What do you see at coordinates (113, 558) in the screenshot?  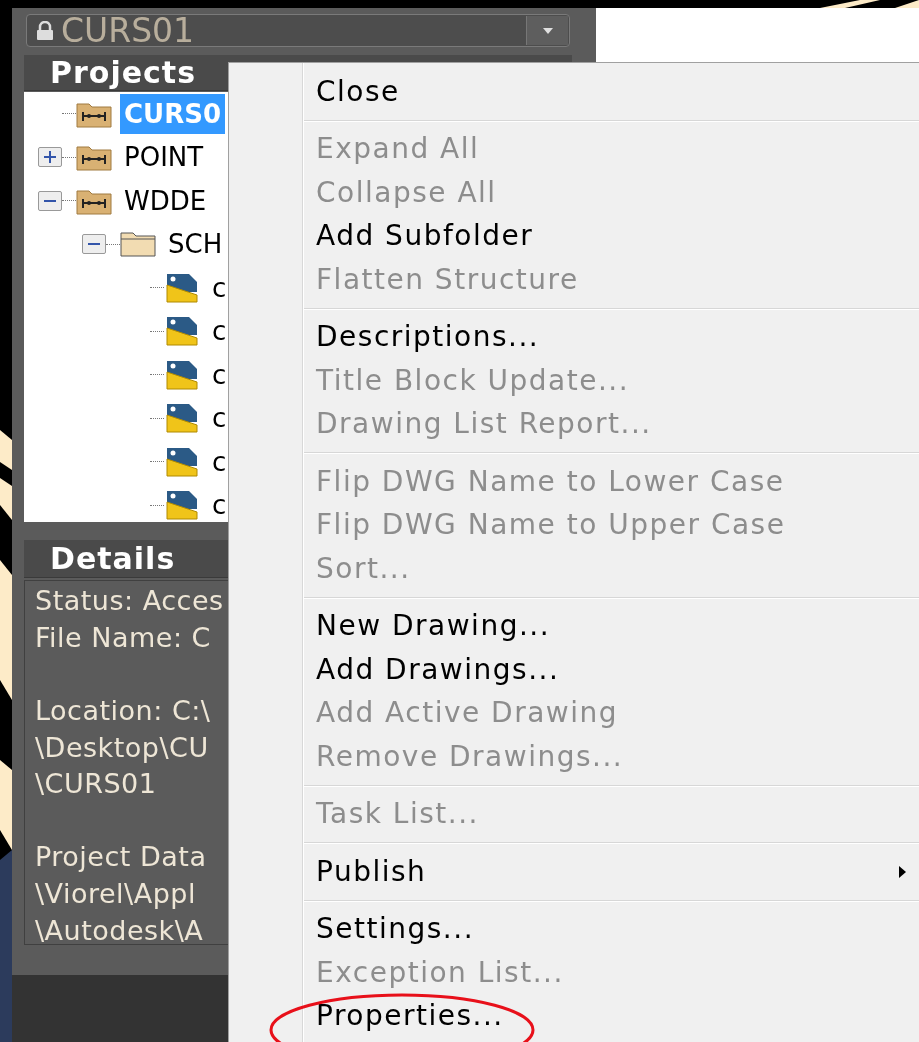 I see `panel-title: Details` at bounding box center [113, 558].